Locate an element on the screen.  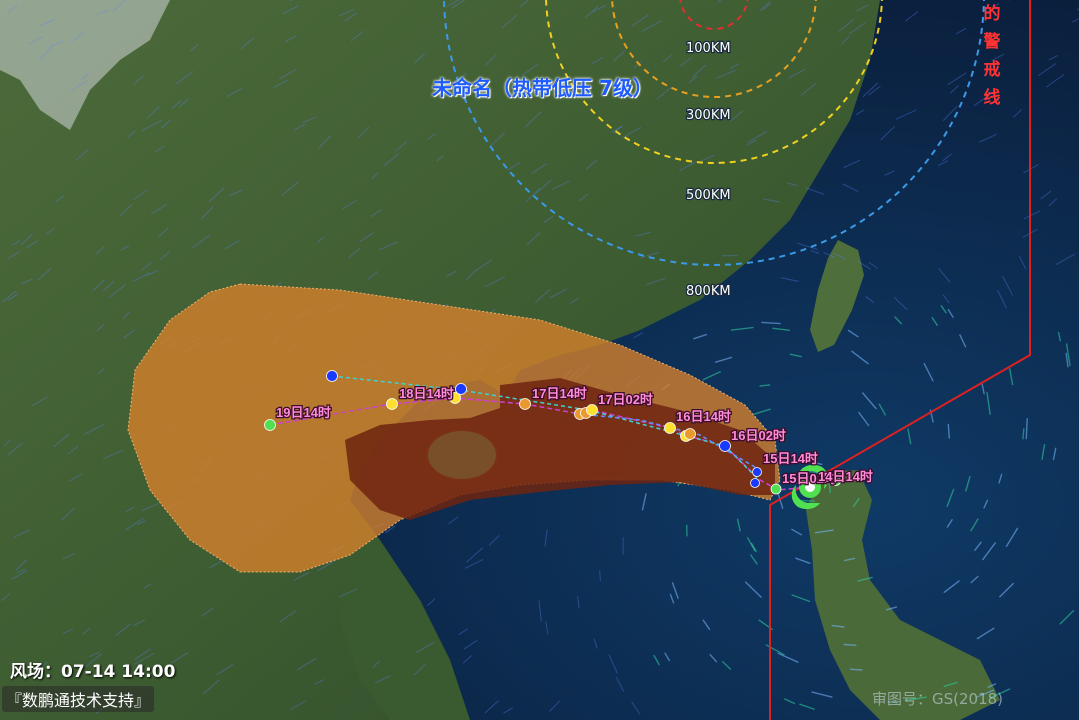
warning-line-char: 的 is located at coordinates (992, 14).